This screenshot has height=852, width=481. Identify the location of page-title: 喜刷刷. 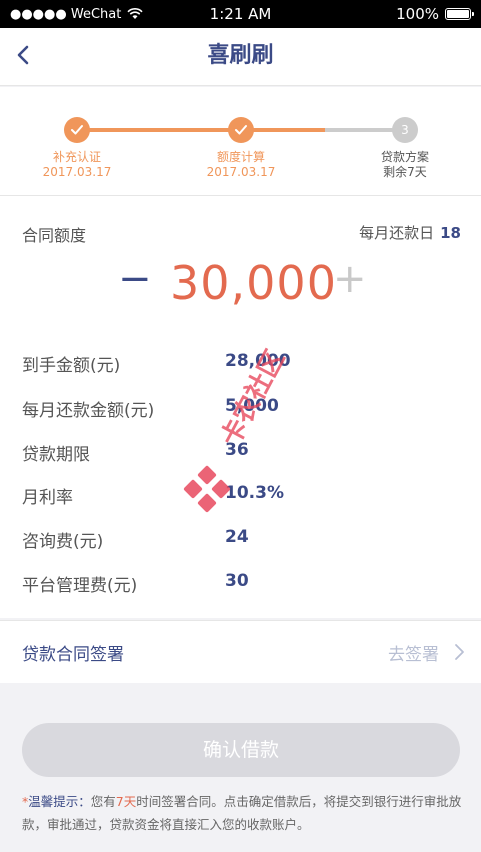
(240, 55).